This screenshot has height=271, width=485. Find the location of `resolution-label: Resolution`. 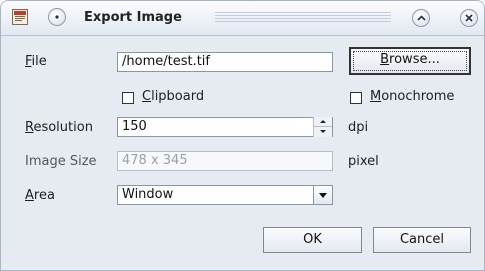

resolution-label: Resolution is located at coordinates (59, 127).